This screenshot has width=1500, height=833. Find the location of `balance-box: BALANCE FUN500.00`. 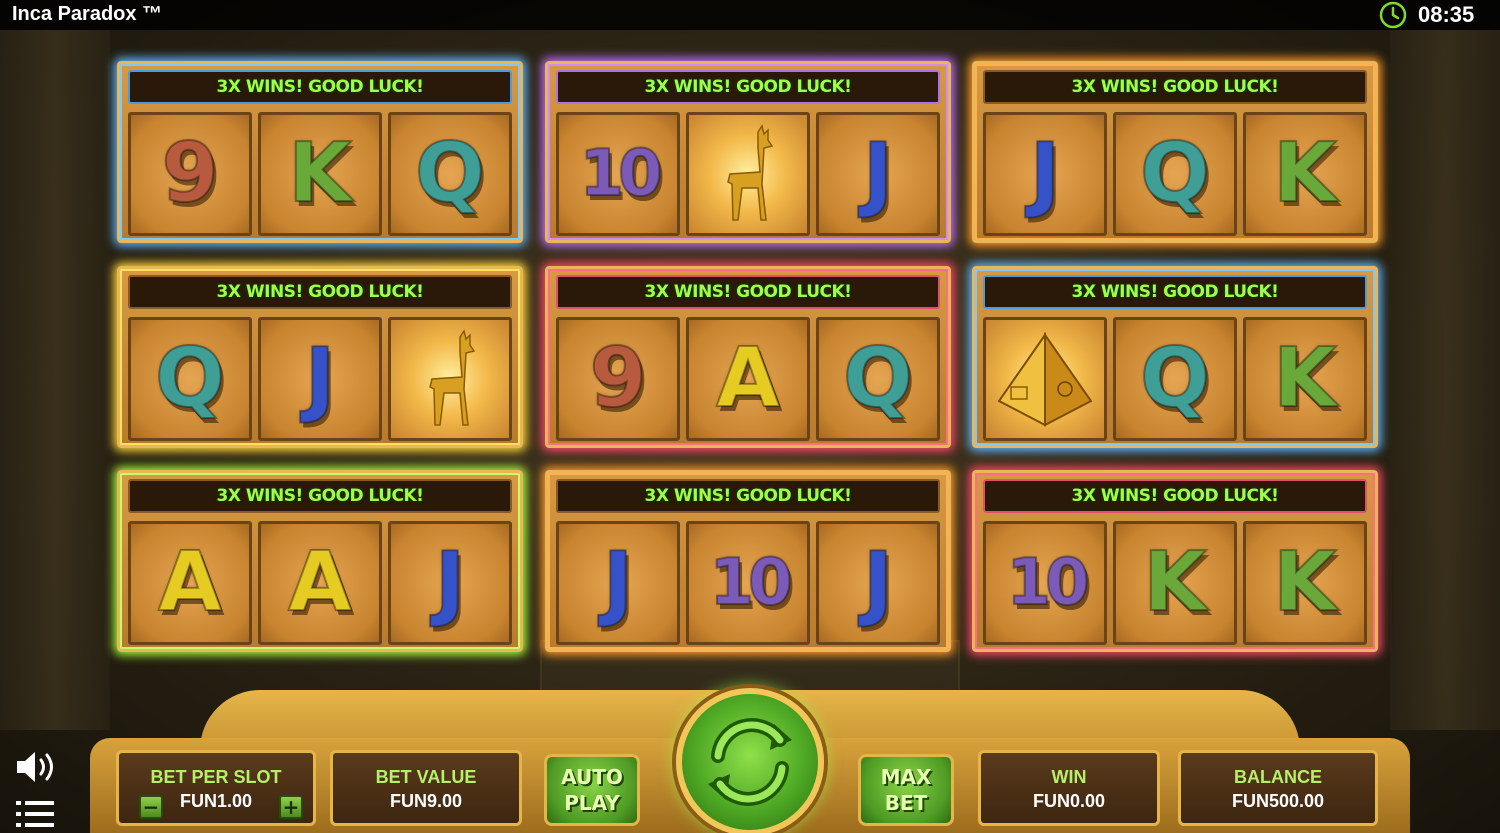

balance-box: BALANCE FUN500.00 is located at coordinates (1278, 788).